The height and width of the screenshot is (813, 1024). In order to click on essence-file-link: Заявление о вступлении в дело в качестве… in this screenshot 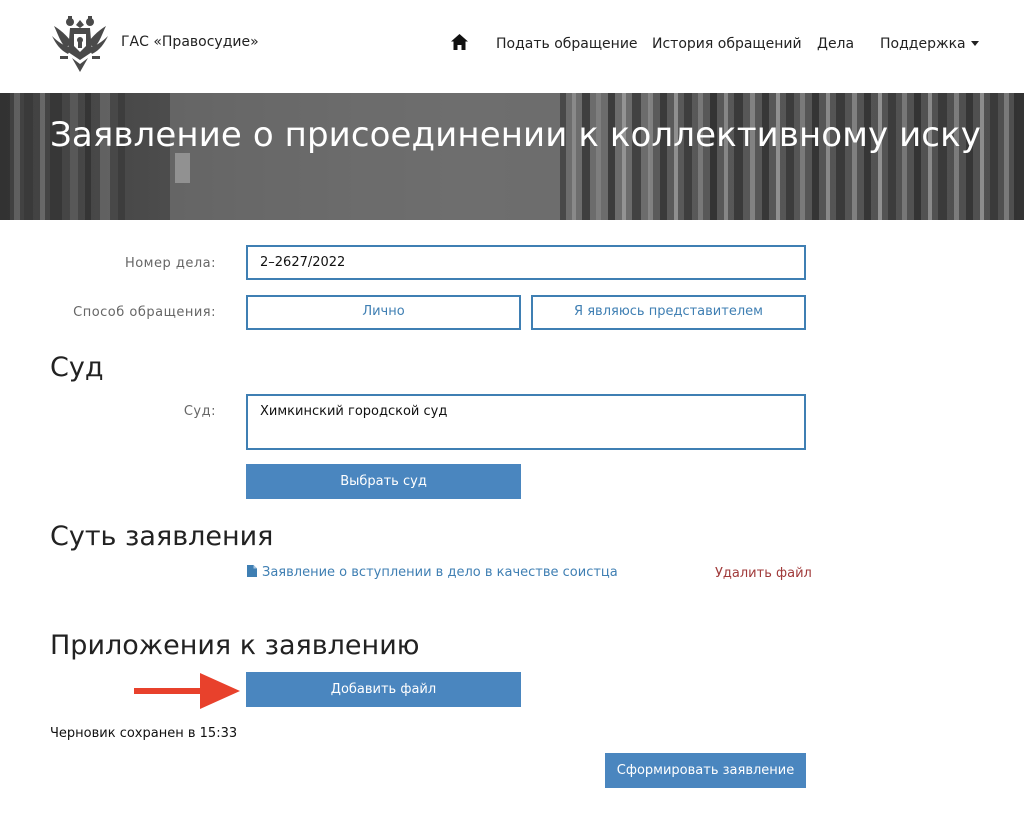, I will do `click(432, 572)`.